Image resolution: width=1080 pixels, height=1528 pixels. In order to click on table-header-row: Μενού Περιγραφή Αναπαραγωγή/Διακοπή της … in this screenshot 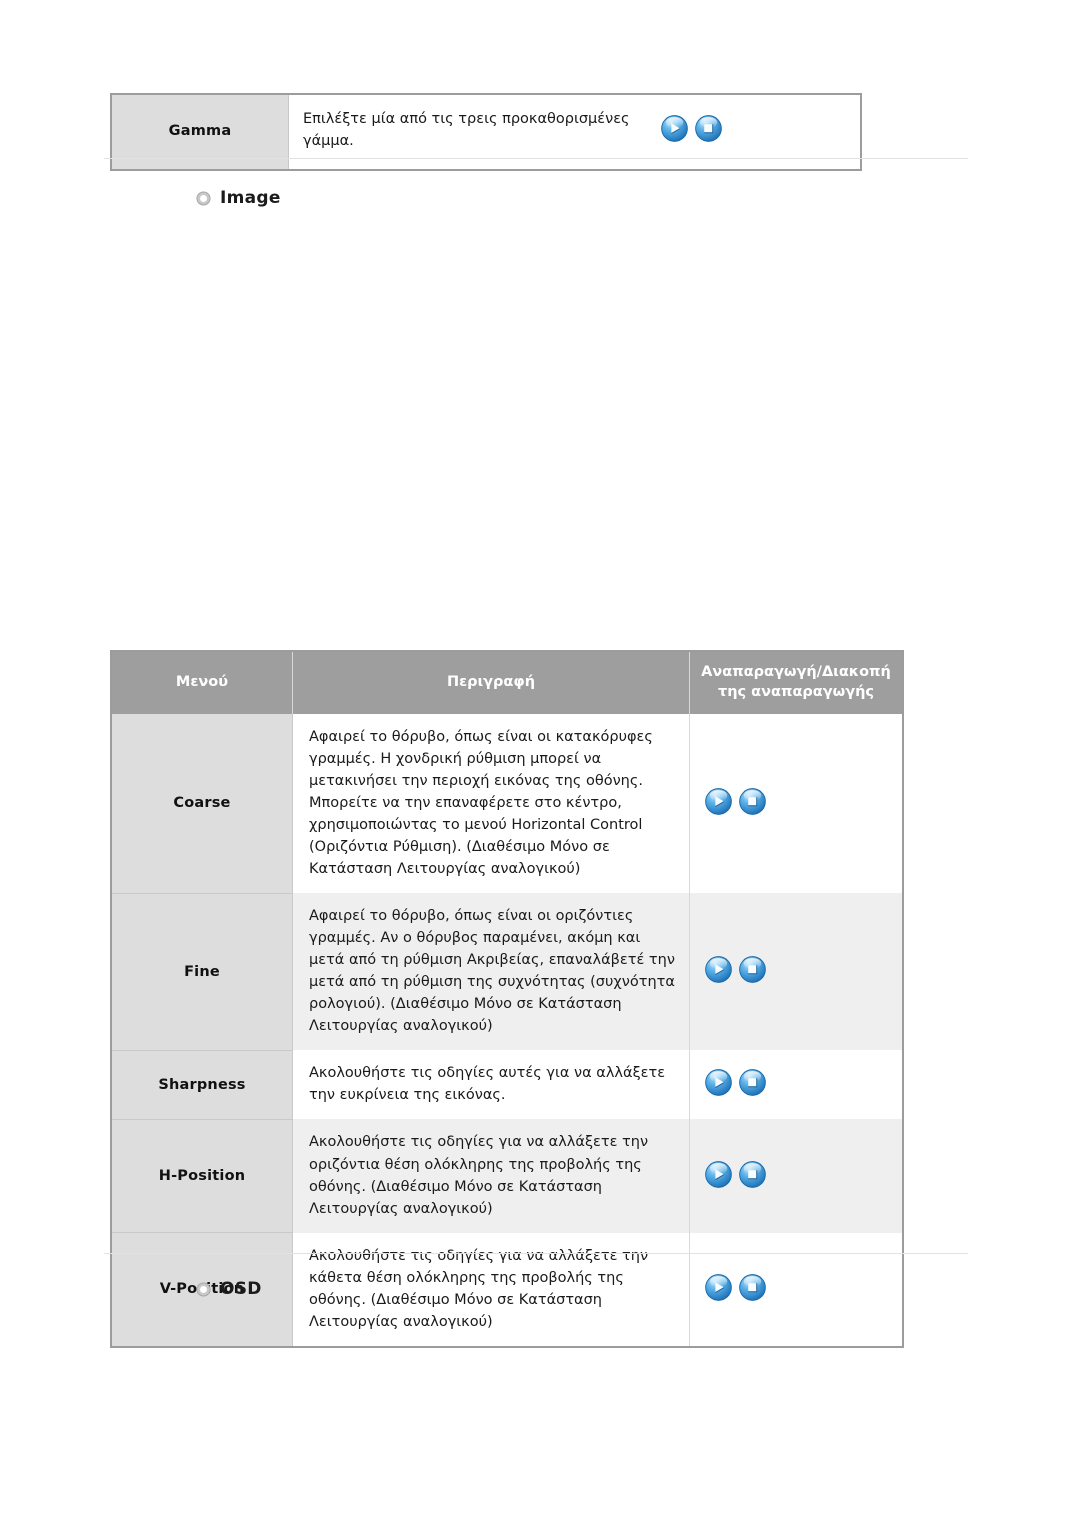, I will do `click(507, 682)`.